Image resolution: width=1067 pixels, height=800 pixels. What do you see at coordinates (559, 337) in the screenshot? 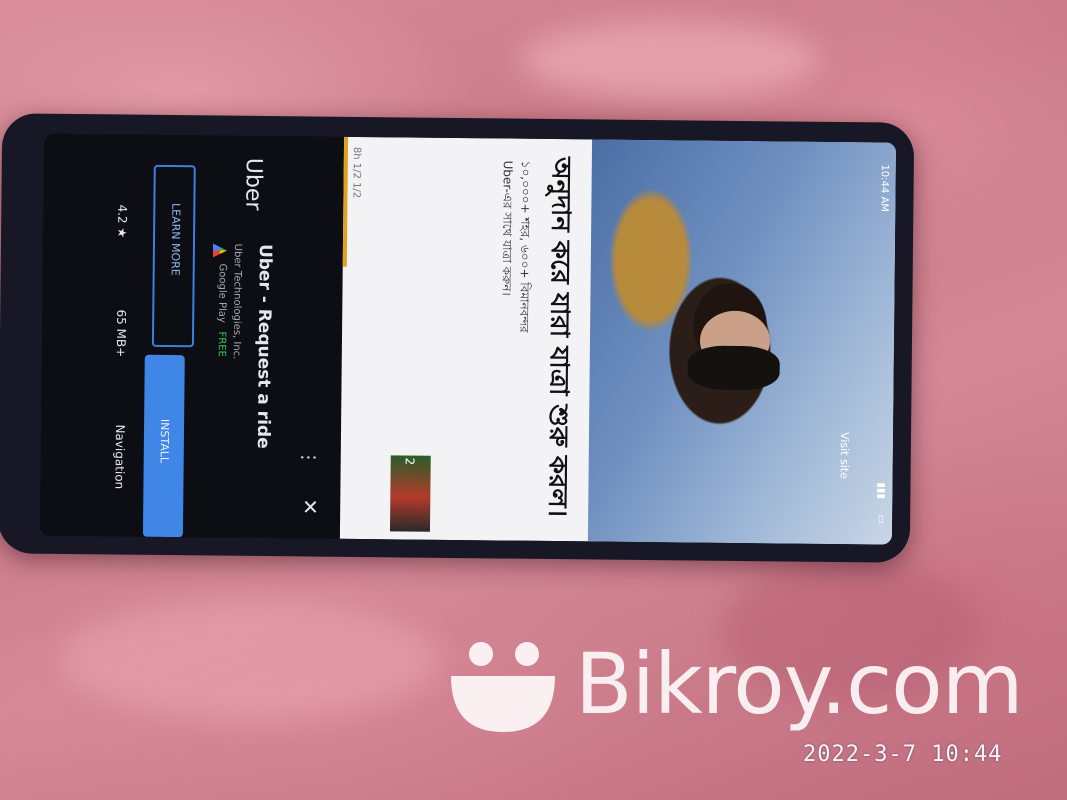
I see `article-headline: অনুদান করে যারা যাত্রা শুরু করল।` at bounding box center [559, 337].